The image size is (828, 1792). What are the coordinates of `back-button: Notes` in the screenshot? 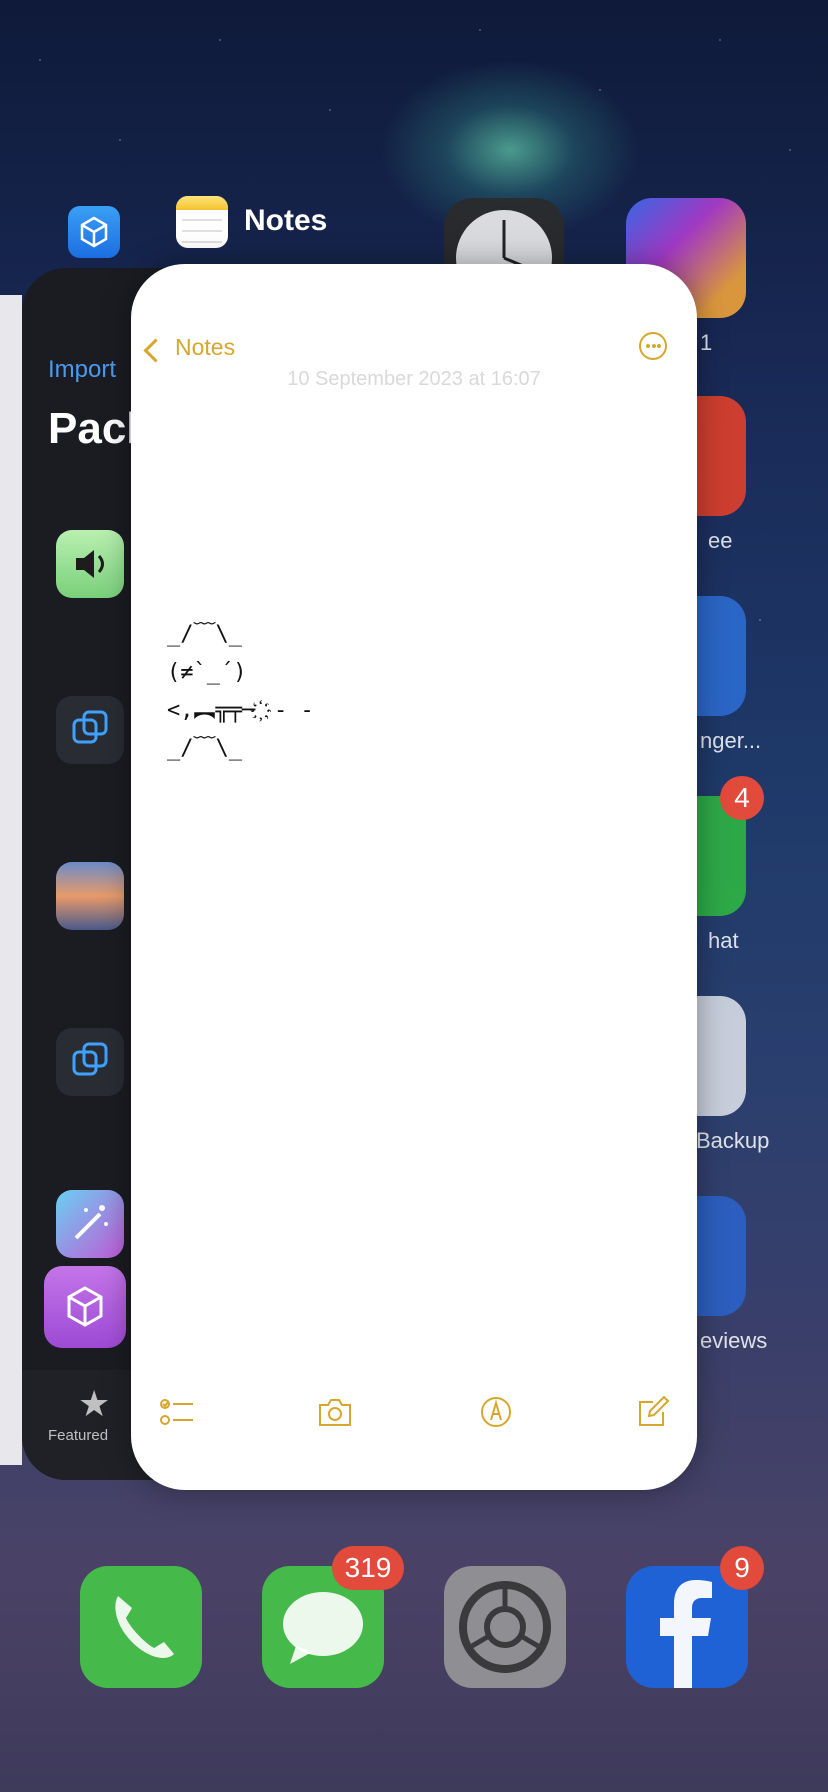 It's located at (205, 347).